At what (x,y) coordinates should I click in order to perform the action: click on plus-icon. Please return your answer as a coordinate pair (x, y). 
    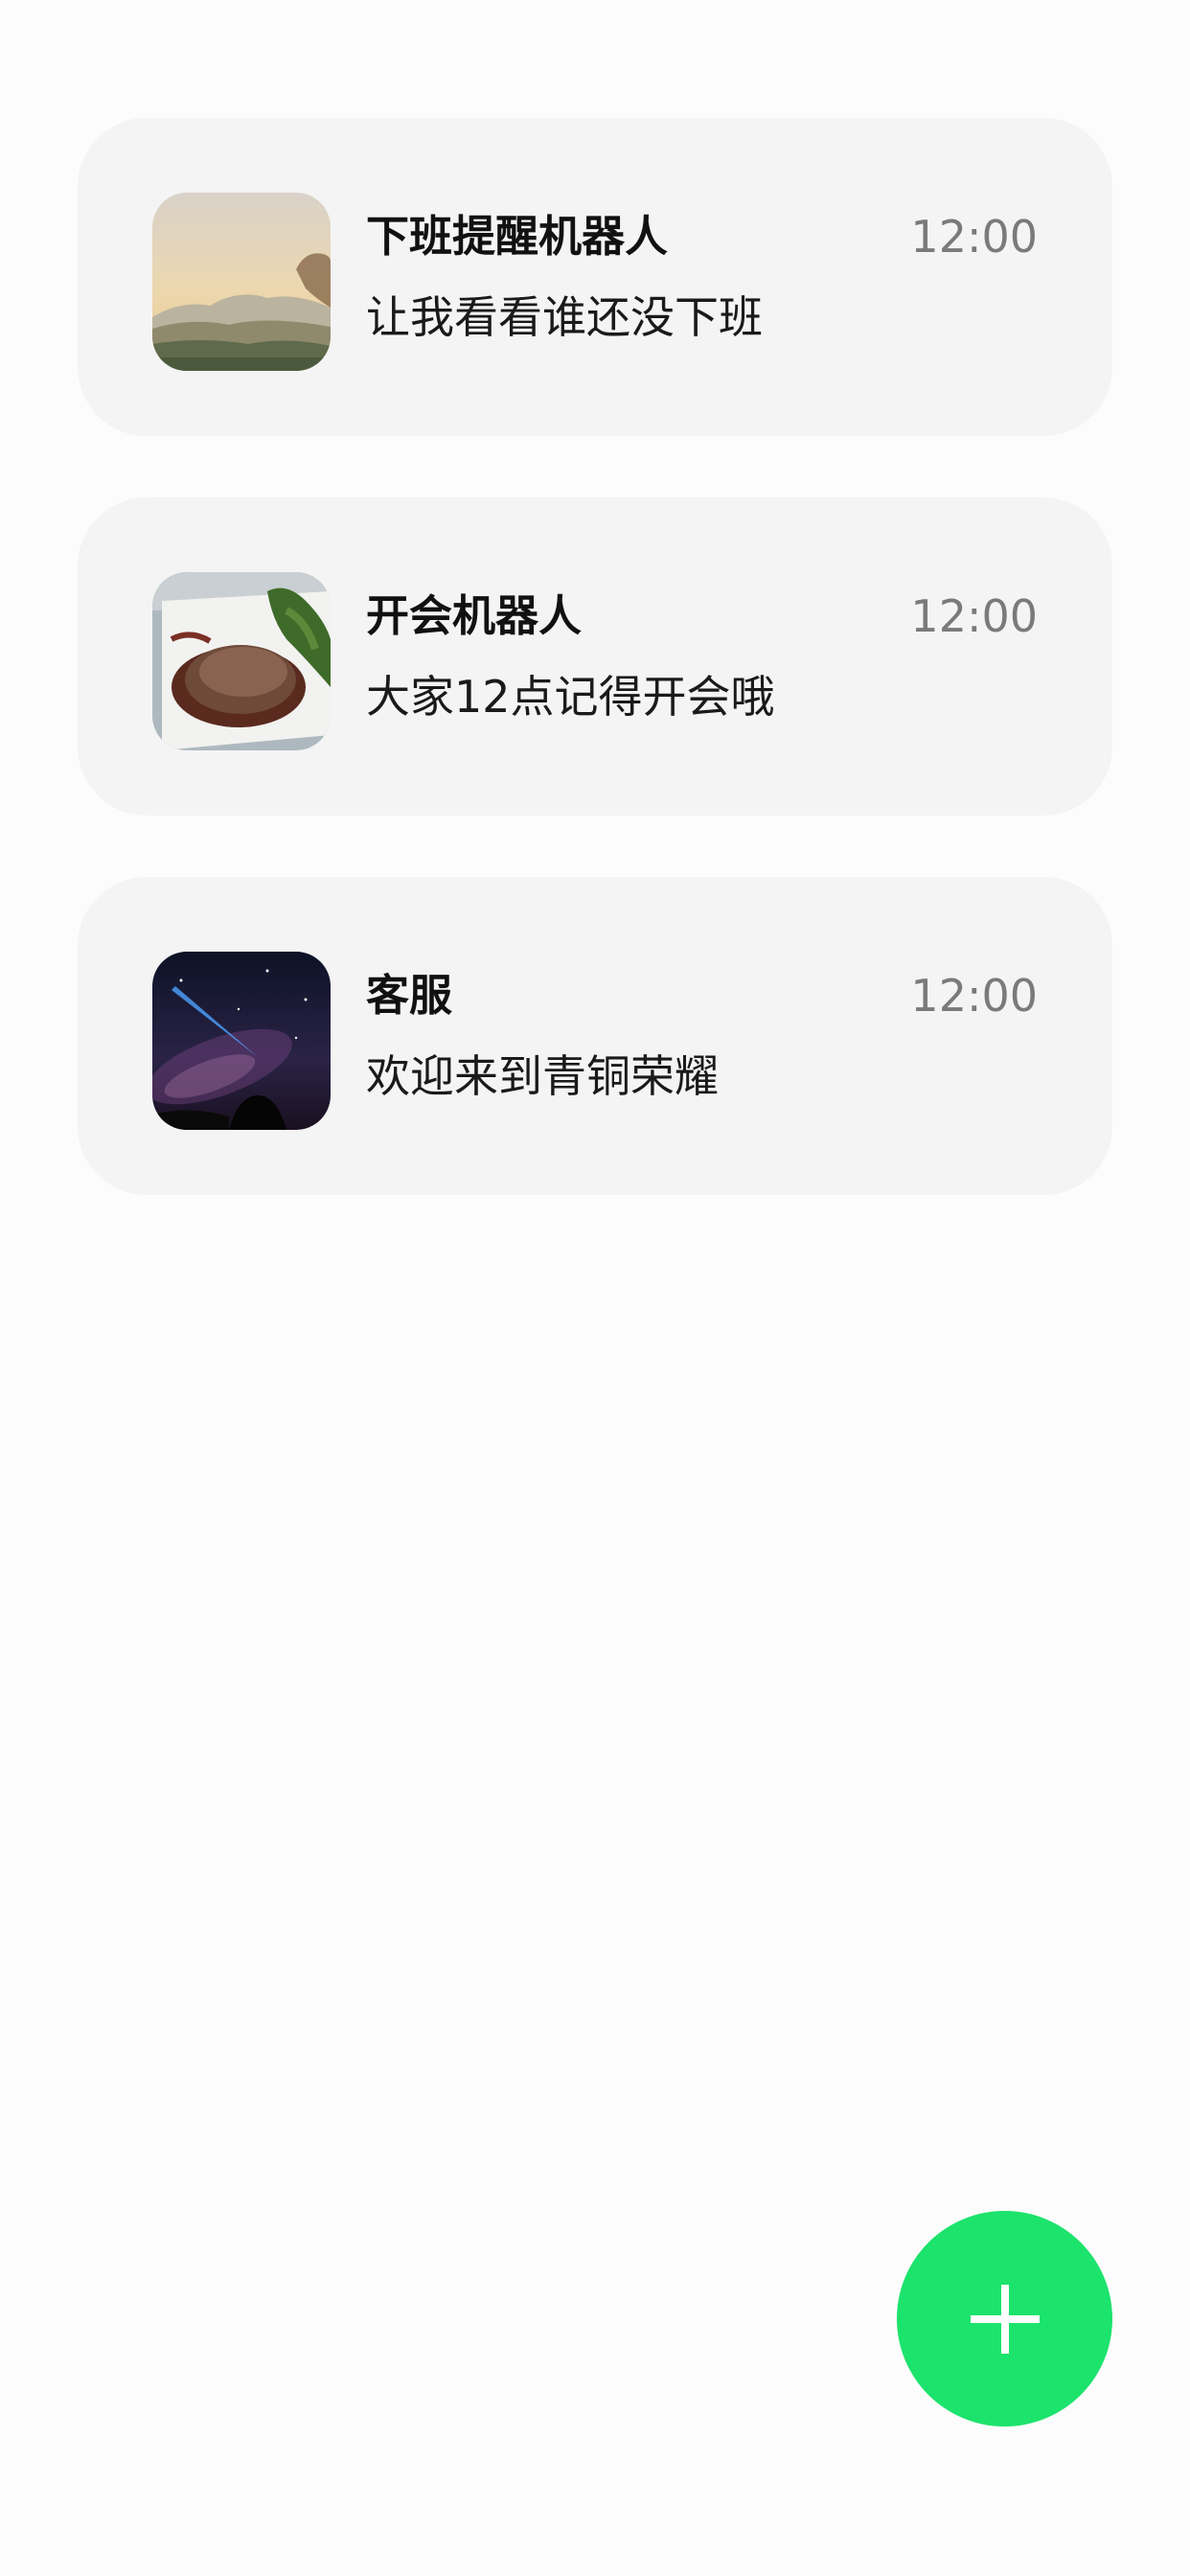
    Looking at the image, I should click on (1005, 2319).